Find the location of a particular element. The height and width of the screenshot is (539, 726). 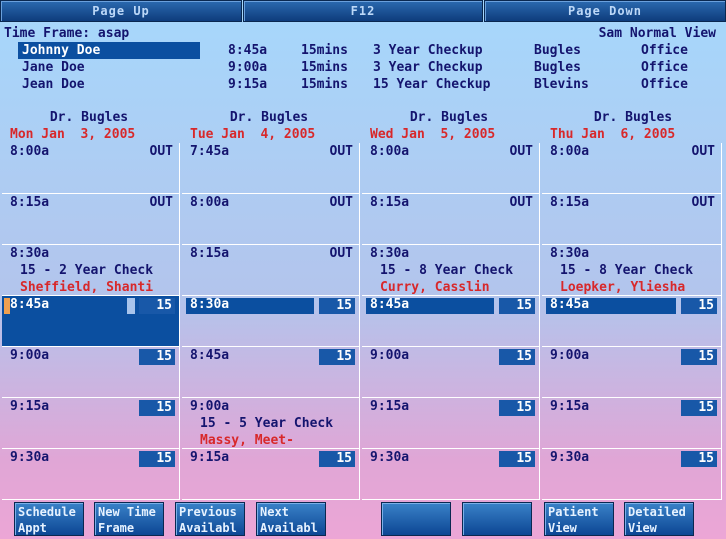

appointment-patient: Massy, Meet- is located at coordinates (247, 440).